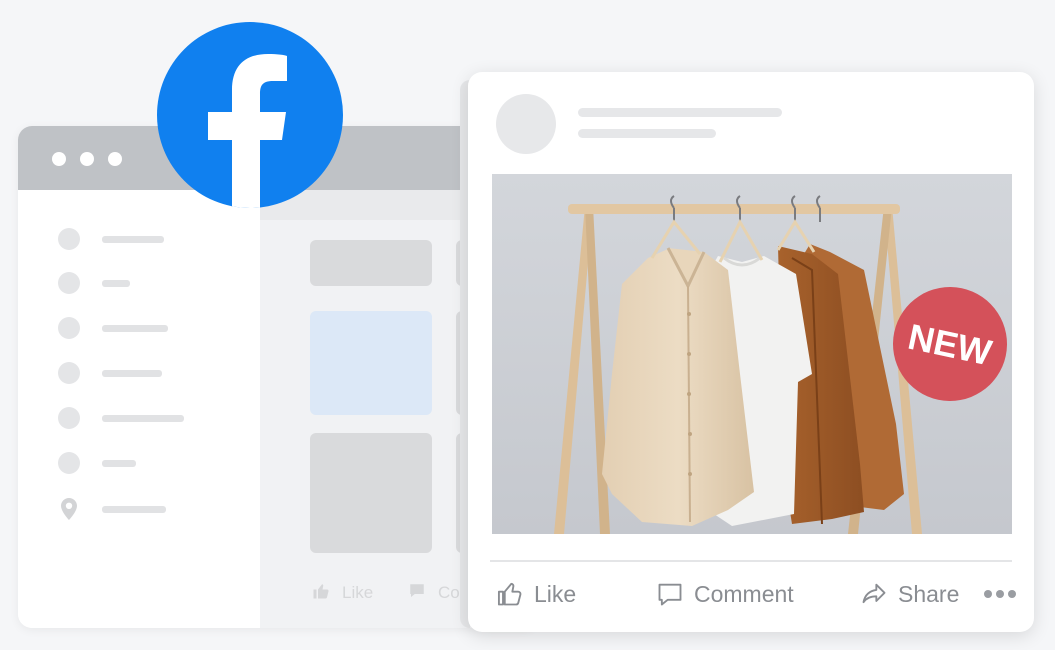 This screenshot has height=650, width=1055. I want to click on ghost-comment-icon, so click(417, 593).